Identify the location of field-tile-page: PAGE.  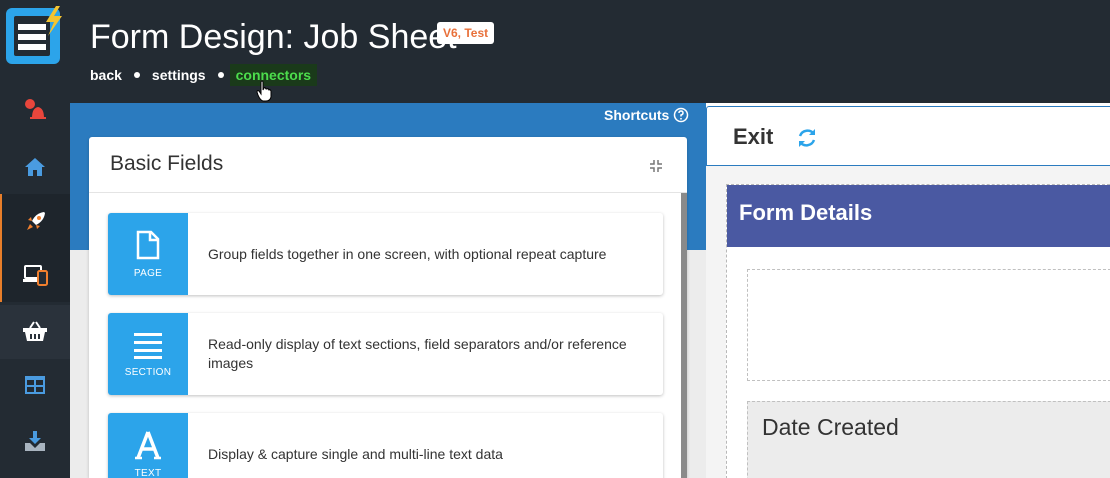
(148, 254).